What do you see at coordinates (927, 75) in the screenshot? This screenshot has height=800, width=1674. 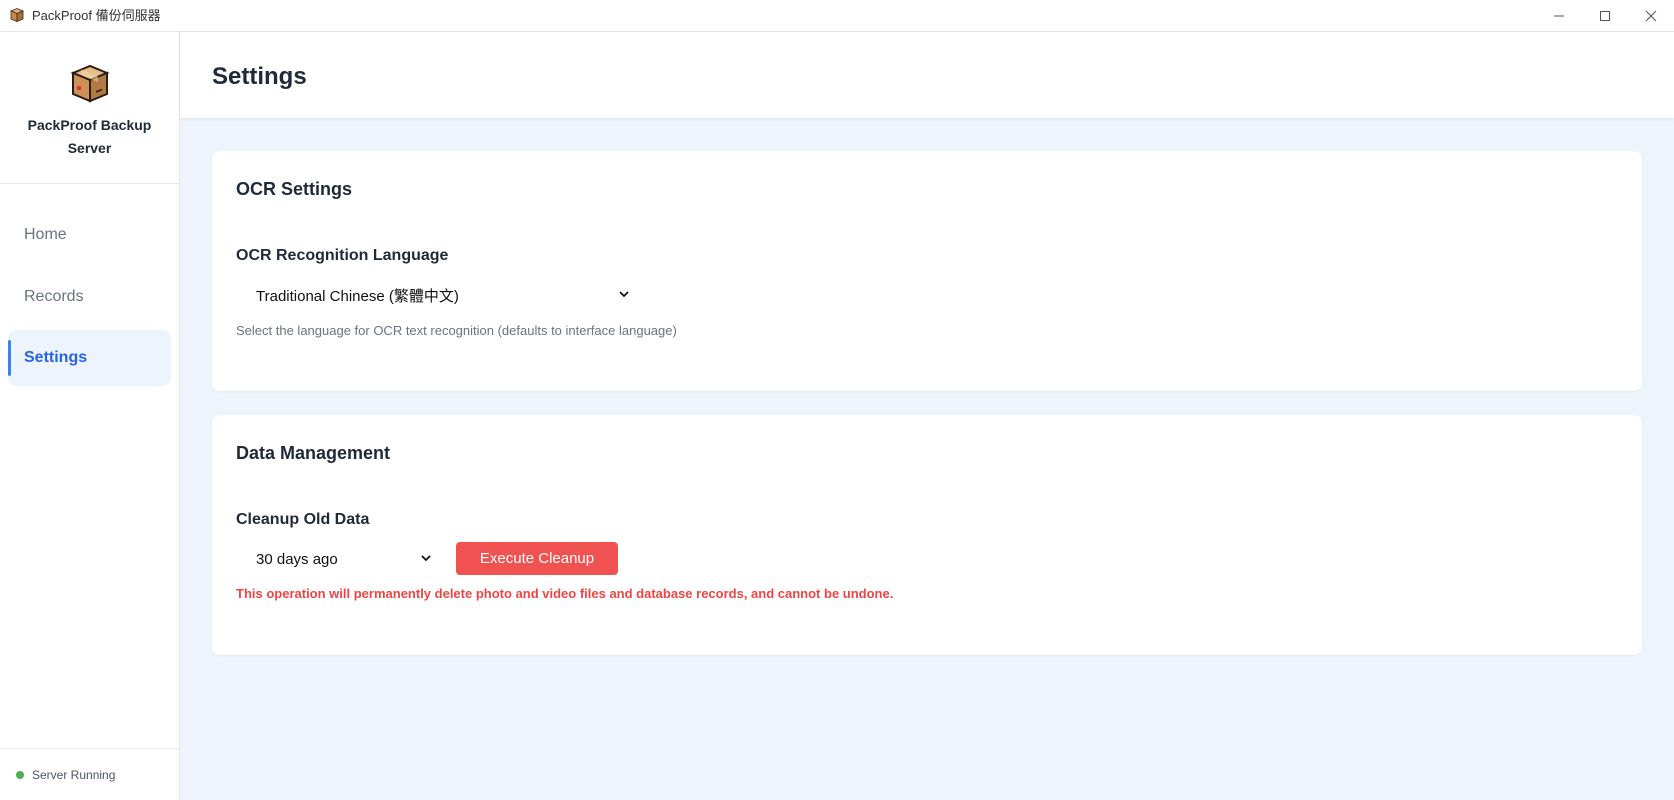 I see `page-header: Settings` at bounding box center [927, 75].